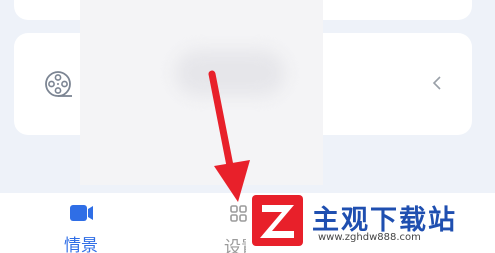  I want to click on watermark-url: www.zghdw888.com, so click(369, 237).